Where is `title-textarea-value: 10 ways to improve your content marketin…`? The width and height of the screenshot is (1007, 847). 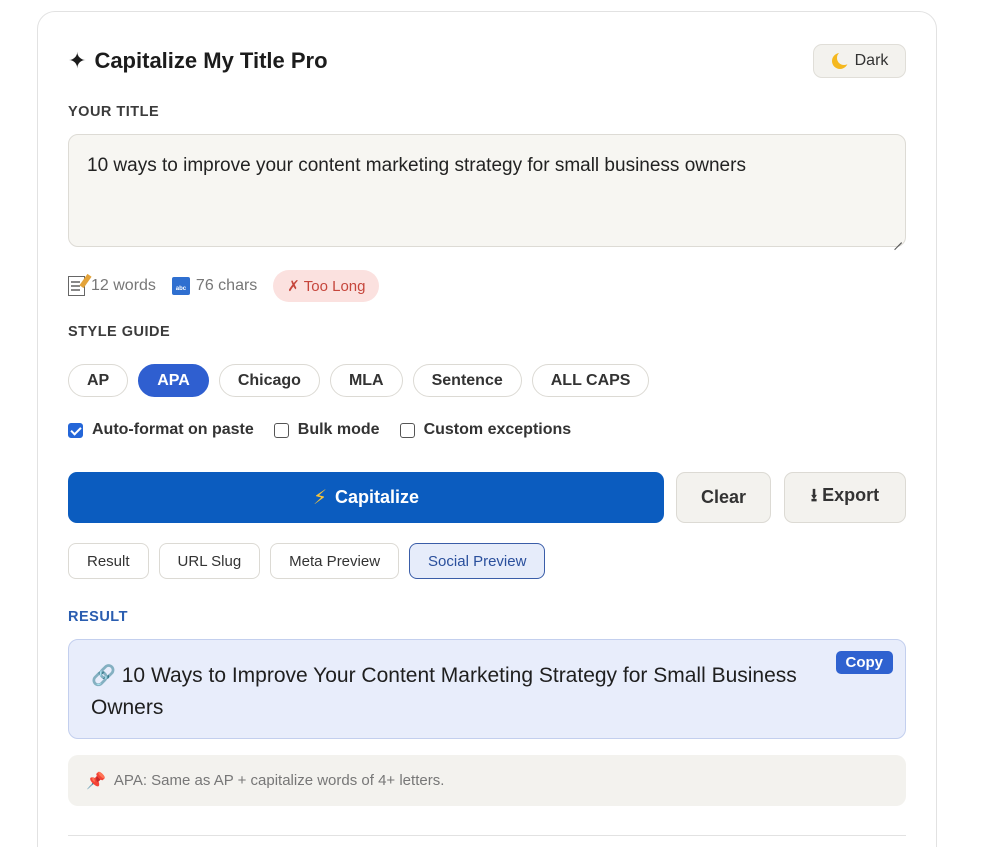
title-textarea-value: 10 ways to improve your content marketin… is located at coordinates (416, 165).